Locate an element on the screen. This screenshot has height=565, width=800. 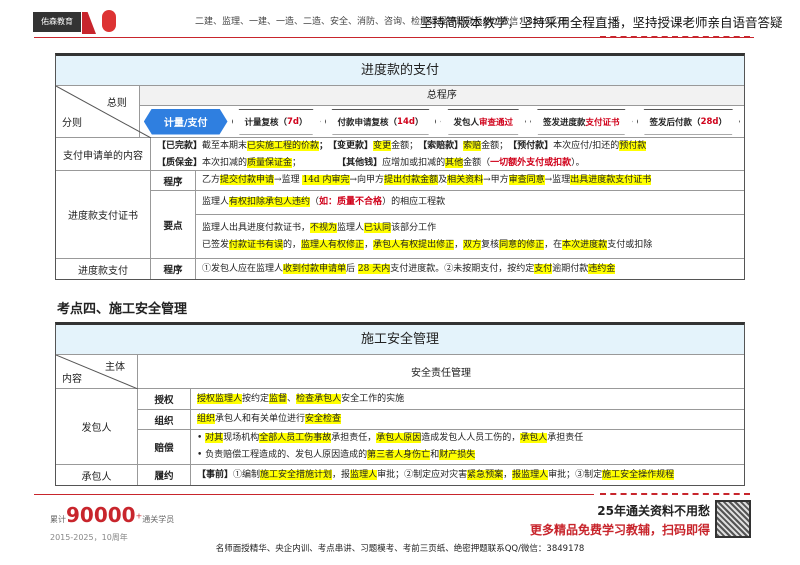
row-label: 发包人 is located at coordinates (97, 426).